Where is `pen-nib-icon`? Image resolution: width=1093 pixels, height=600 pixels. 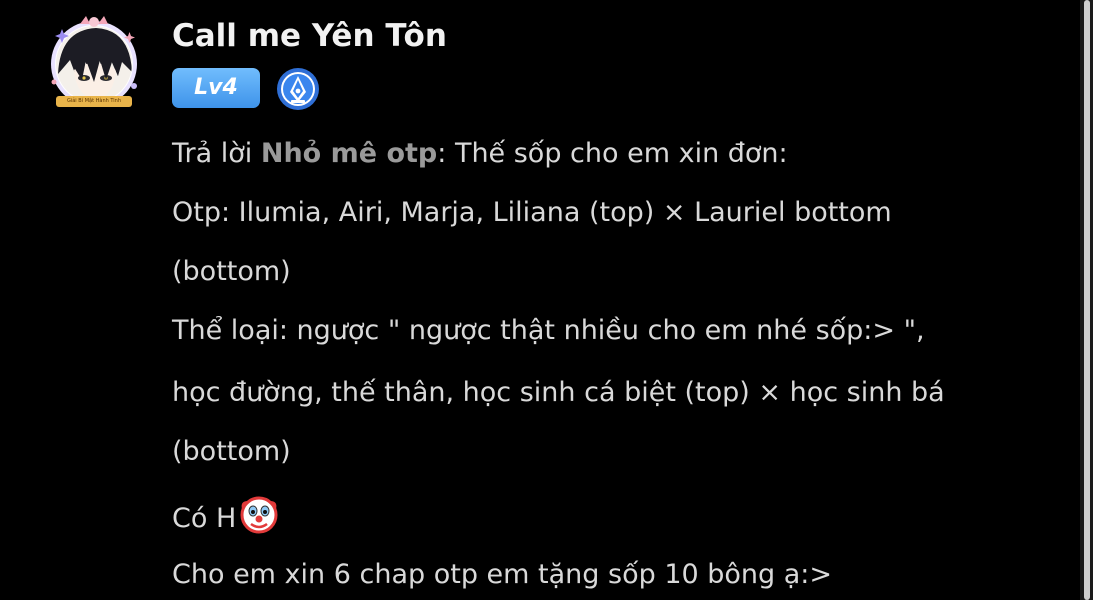 pen-nib-icon is located at coordinates (298, 89).